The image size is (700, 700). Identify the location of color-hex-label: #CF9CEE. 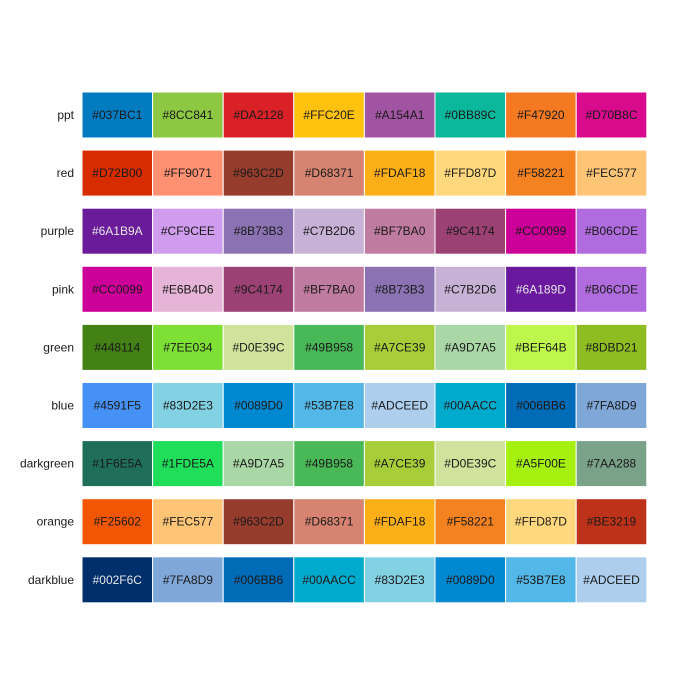
(188, 231).